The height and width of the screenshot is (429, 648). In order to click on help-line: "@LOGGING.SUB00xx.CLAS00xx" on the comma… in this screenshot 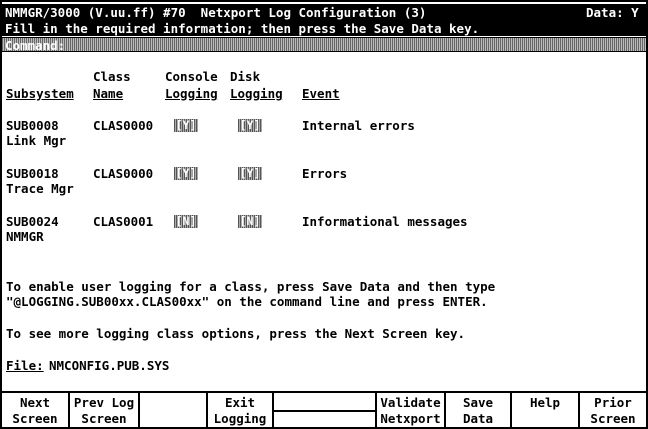, I will do `click(247, 301)`.